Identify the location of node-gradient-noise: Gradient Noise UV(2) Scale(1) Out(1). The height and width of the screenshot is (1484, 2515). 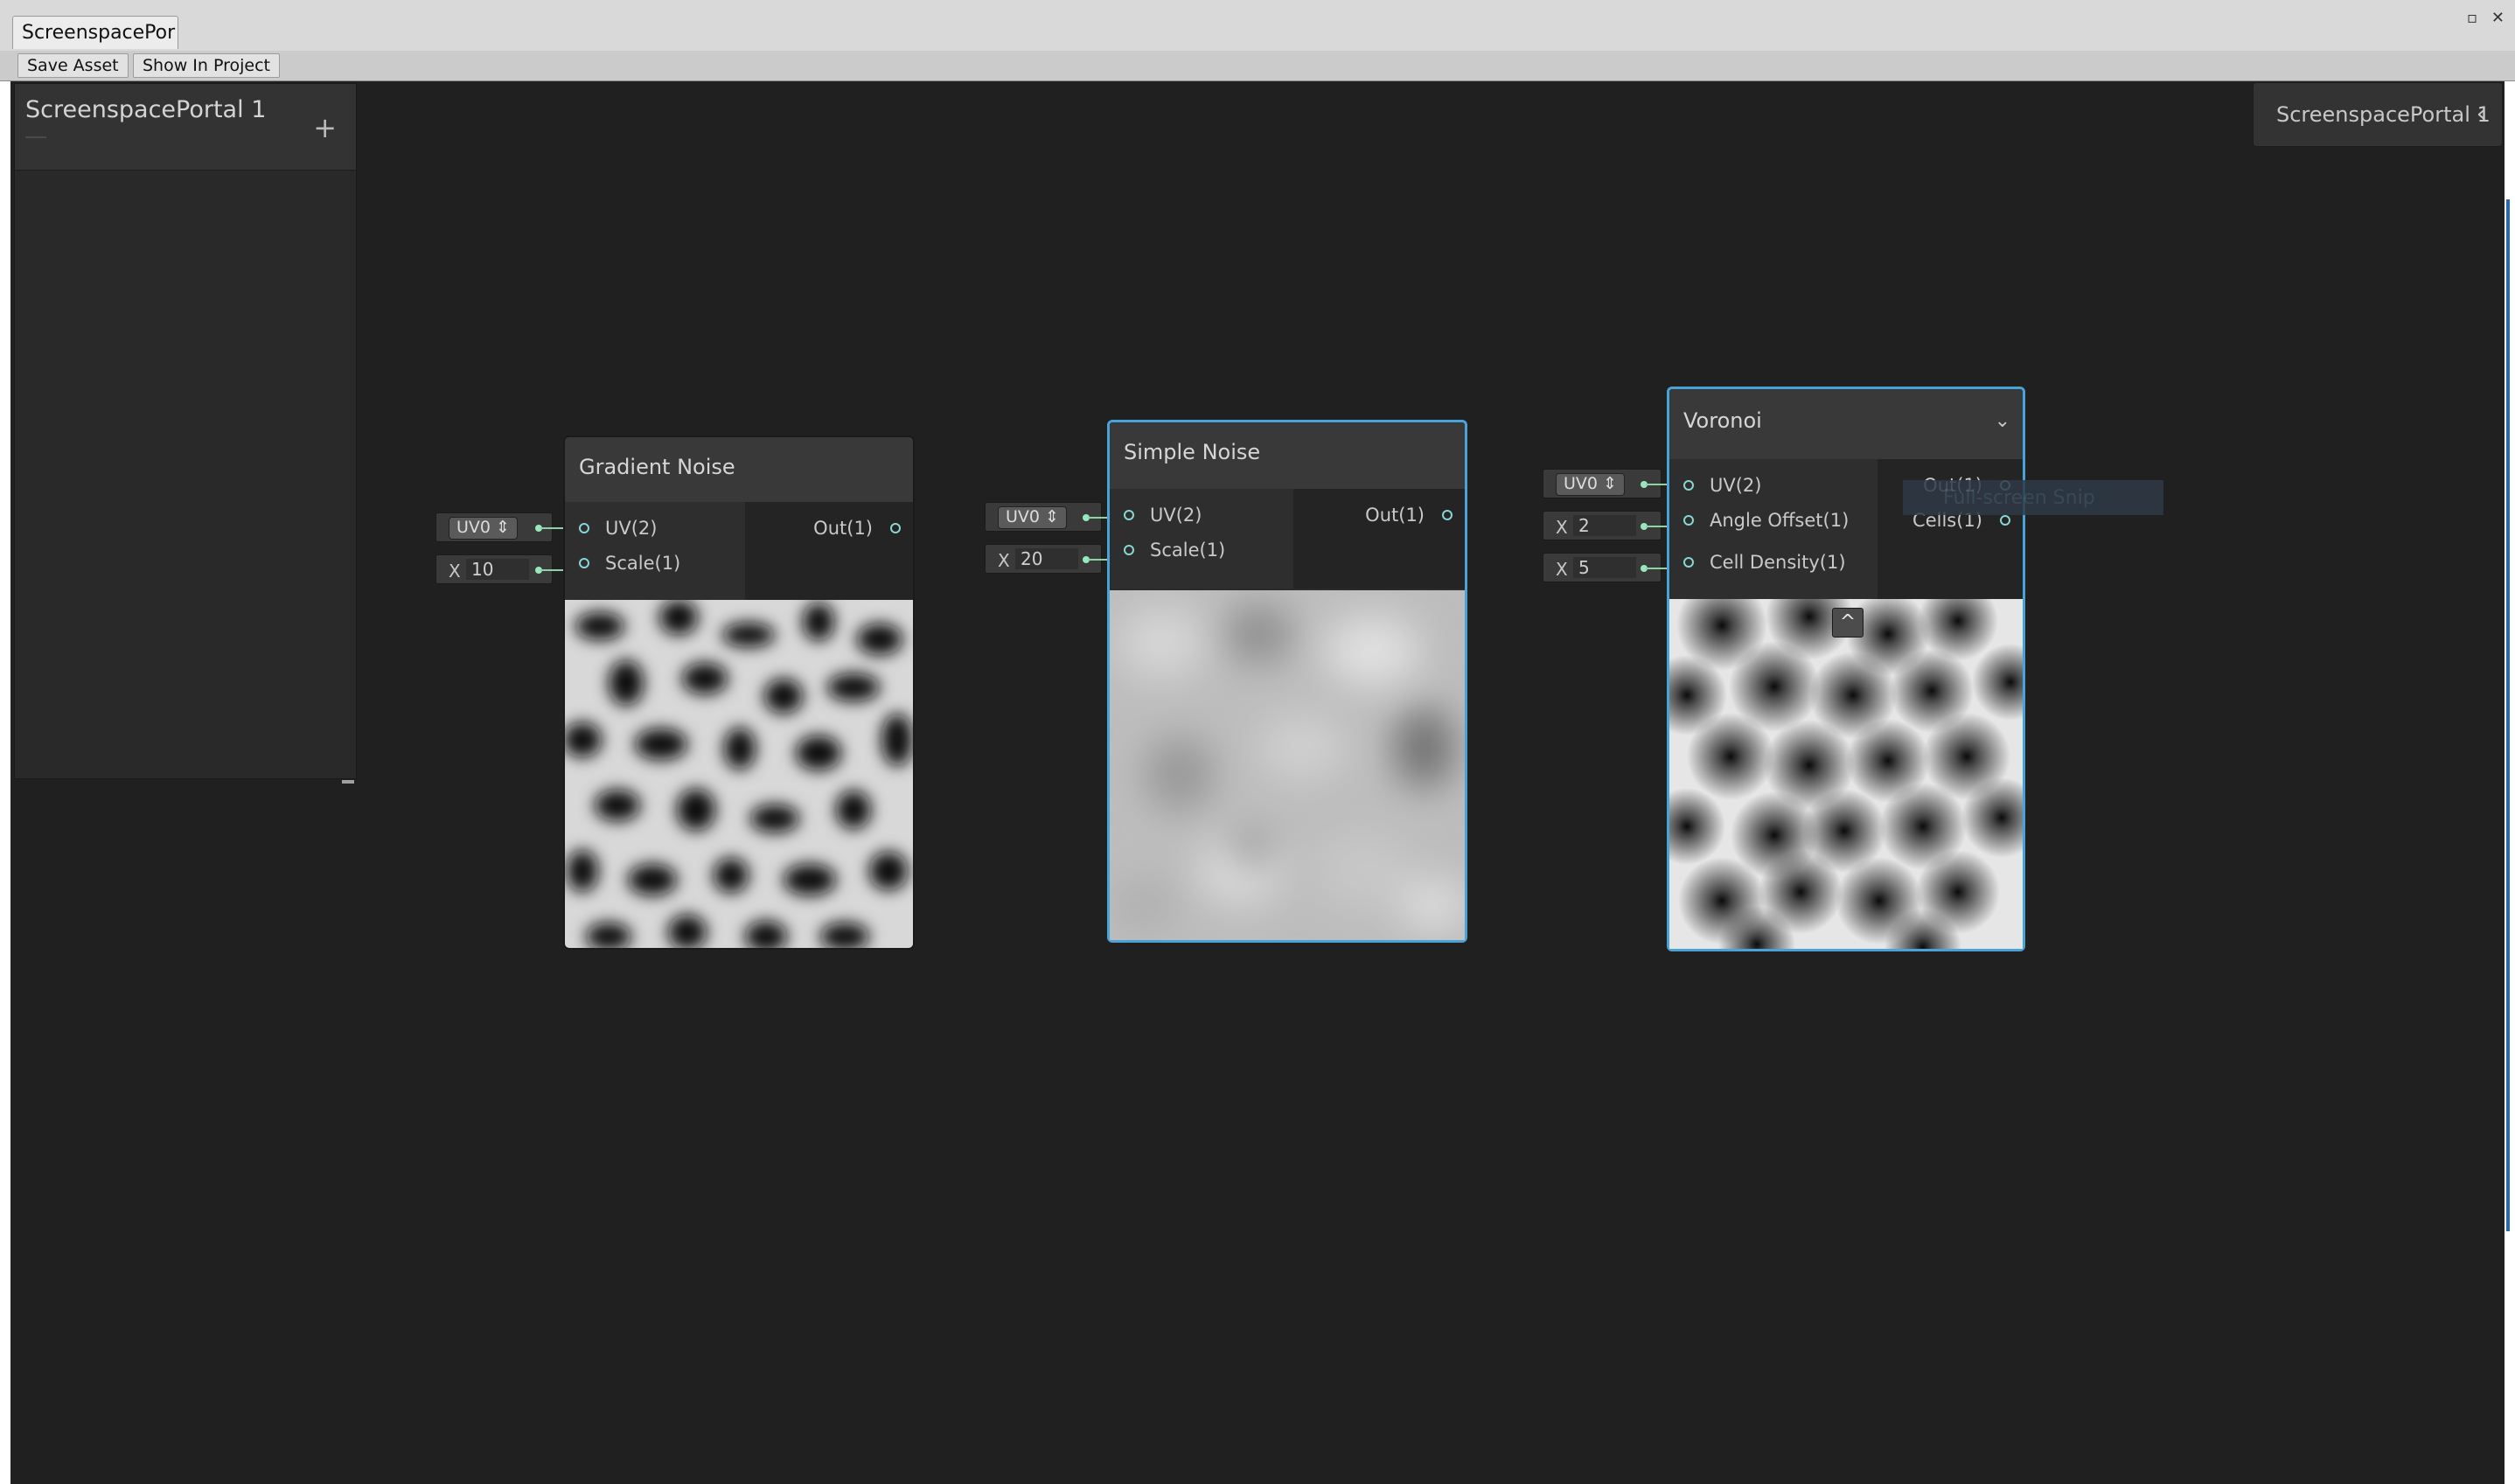
(739, 692).